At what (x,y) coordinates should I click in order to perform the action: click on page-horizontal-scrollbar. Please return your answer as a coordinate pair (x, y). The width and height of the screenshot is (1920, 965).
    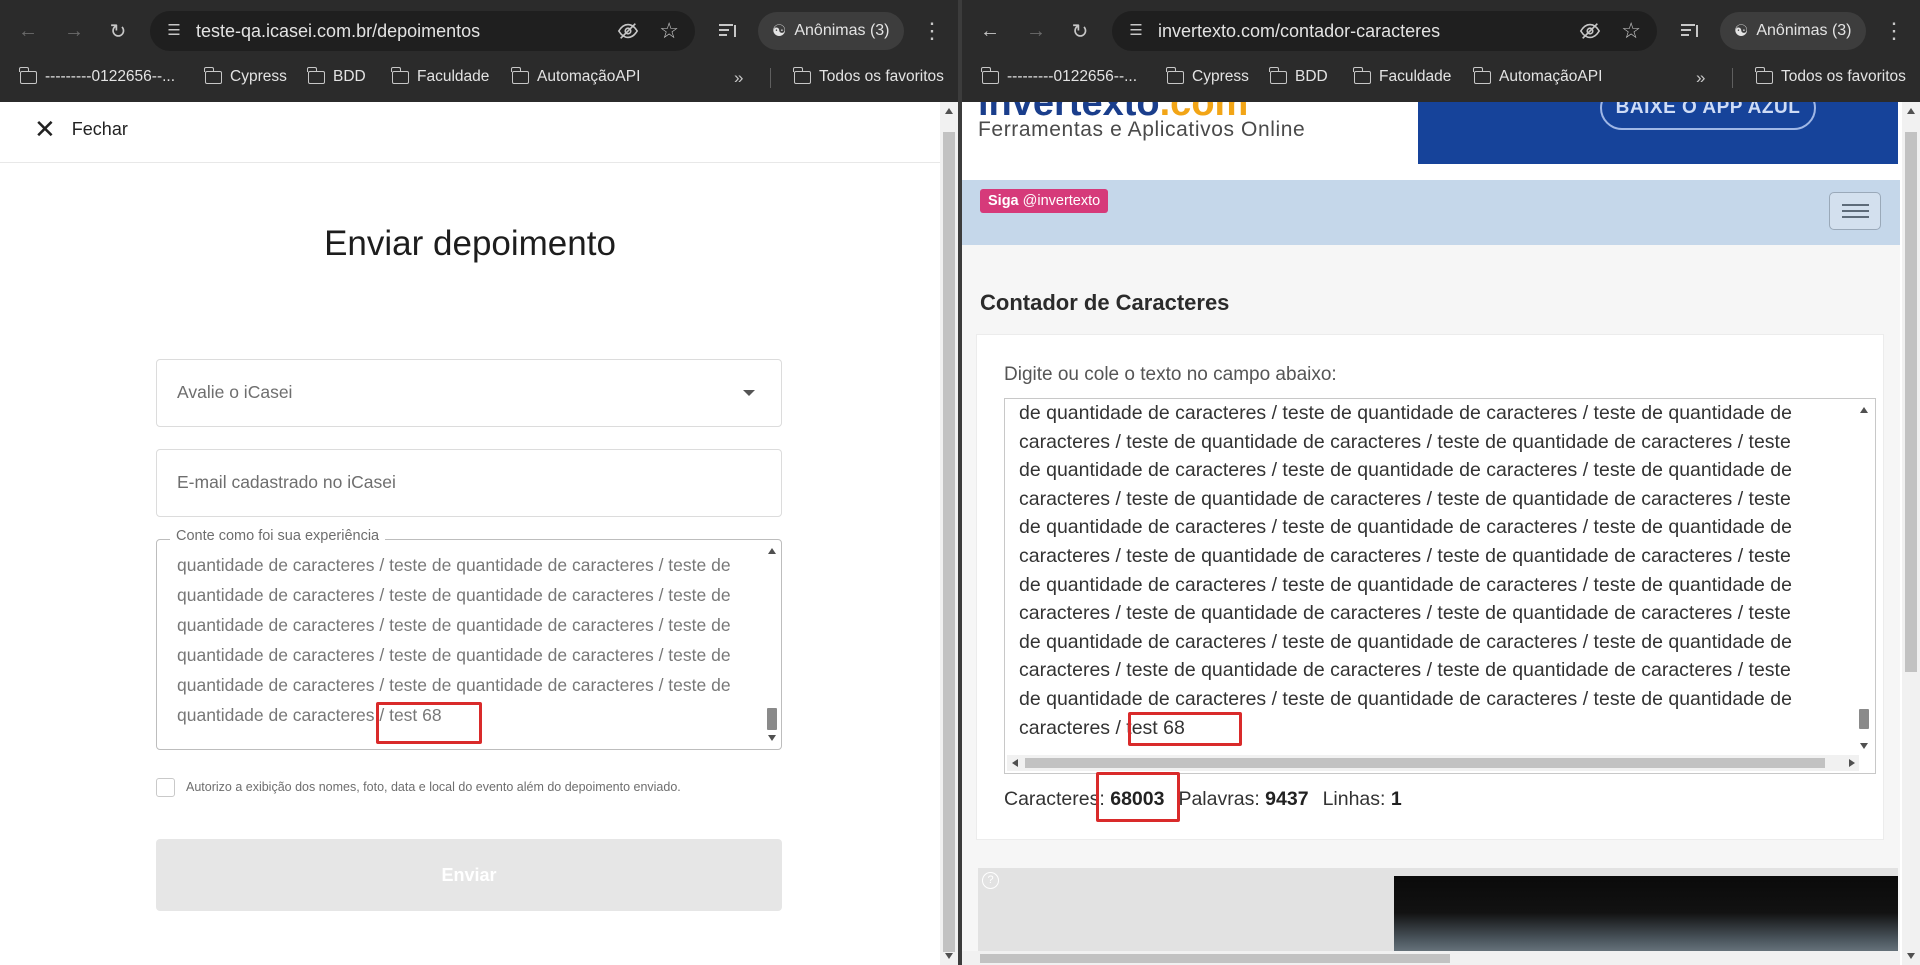
    Looking at the image, I should click on (1431, 958).